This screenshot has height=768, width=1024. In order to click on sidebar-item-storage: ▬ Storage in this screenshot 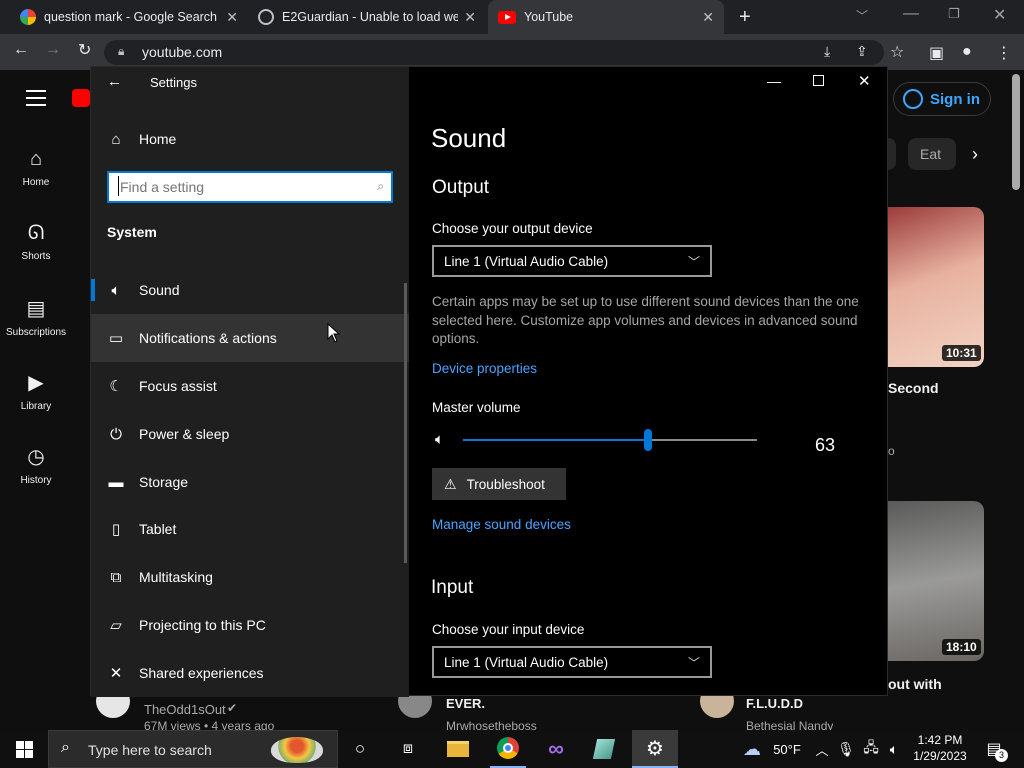, I will do `click(250, 482)`.